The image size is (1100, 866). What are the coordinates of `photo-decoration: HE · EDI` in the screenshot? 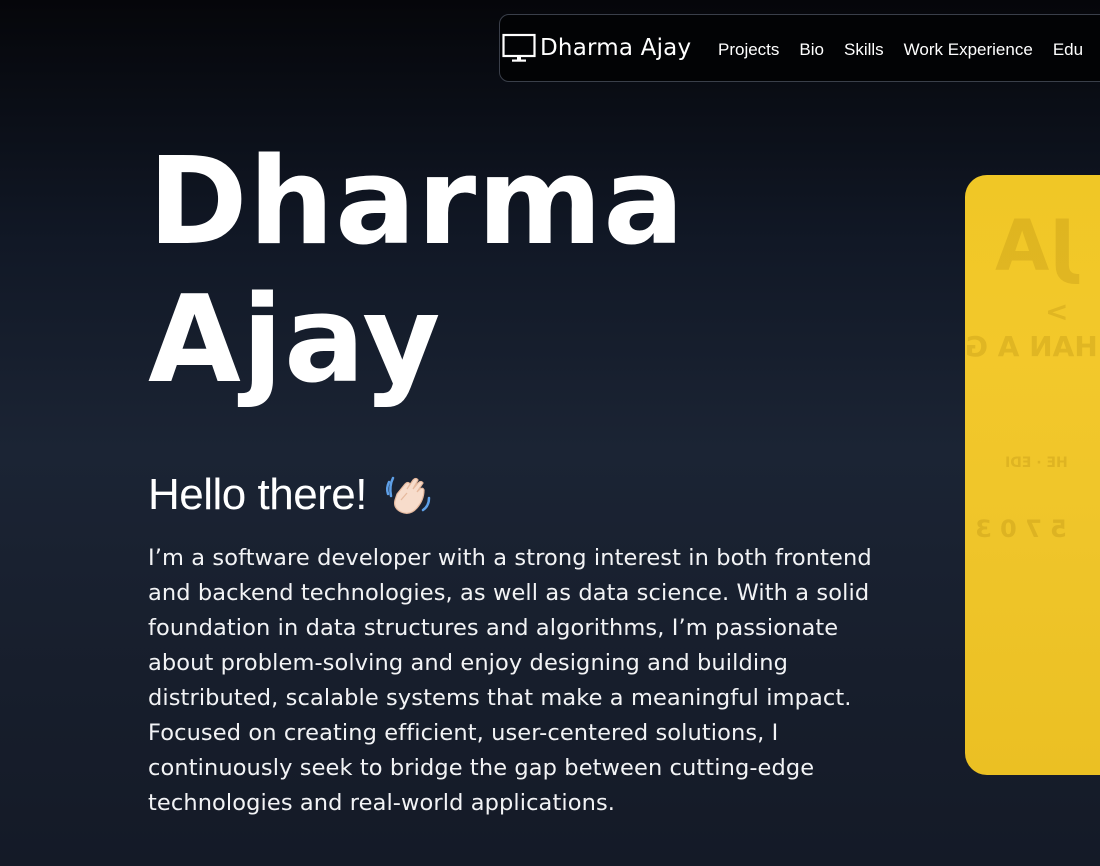 It's located at (1036, 463).